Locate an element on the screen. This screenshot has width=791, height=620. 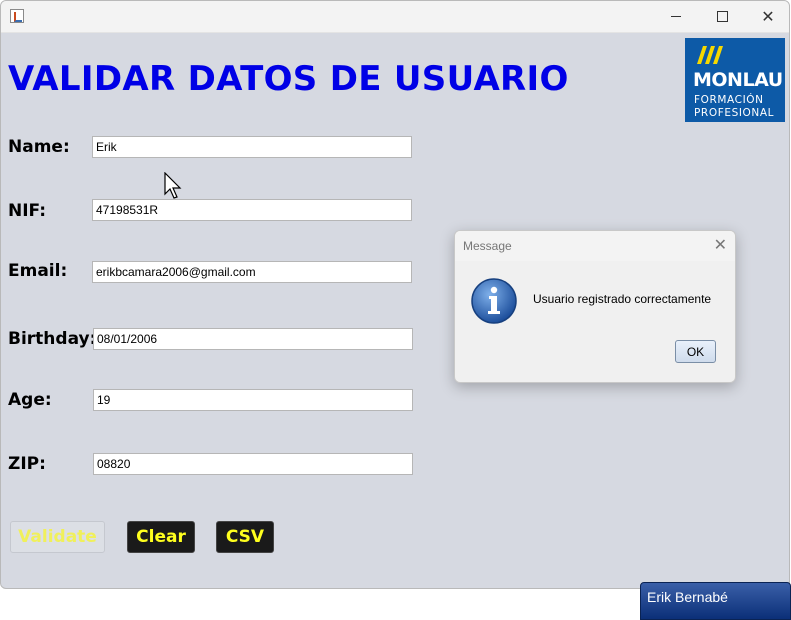
maximize-icon is located at coordinates (722, 16).